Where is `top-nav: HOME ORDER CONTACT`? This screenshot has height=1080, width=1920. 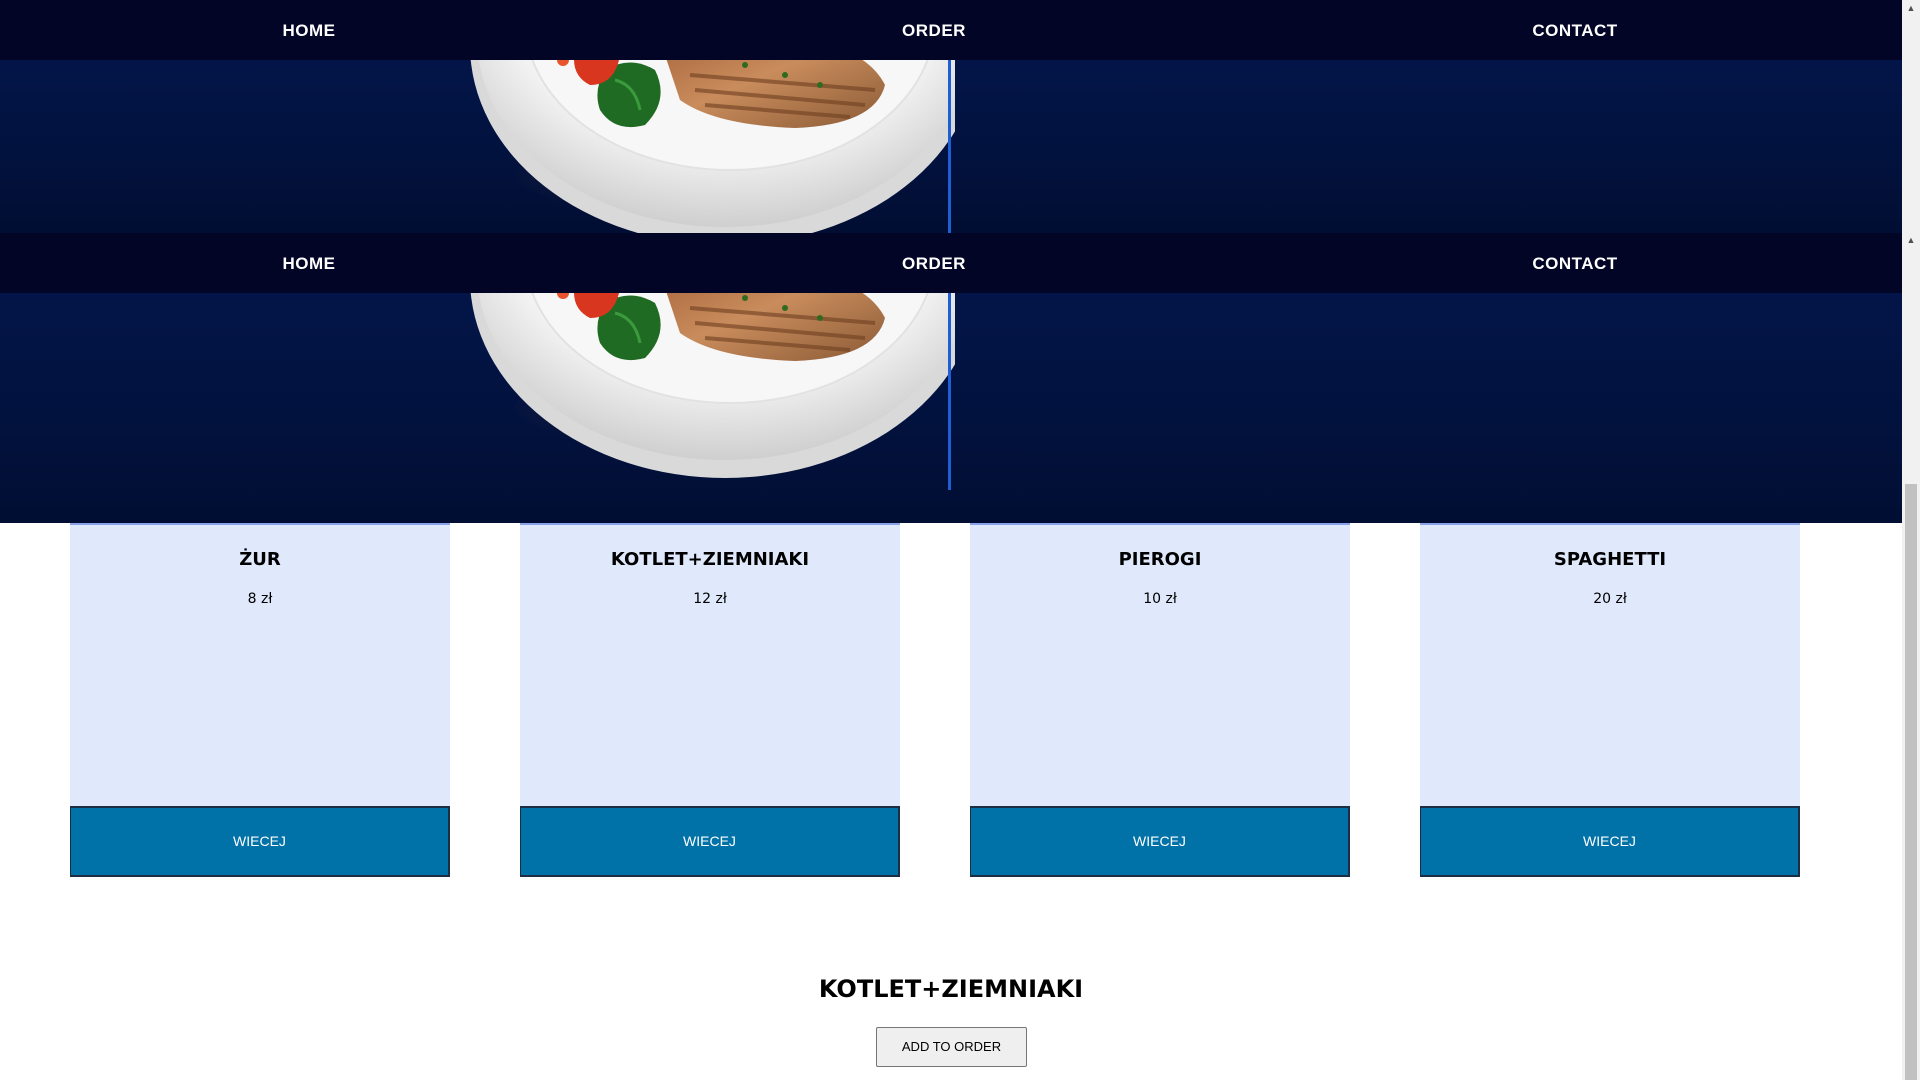
top-nav: HOME ORDER CONTACT is located at coordinates (951, 30).